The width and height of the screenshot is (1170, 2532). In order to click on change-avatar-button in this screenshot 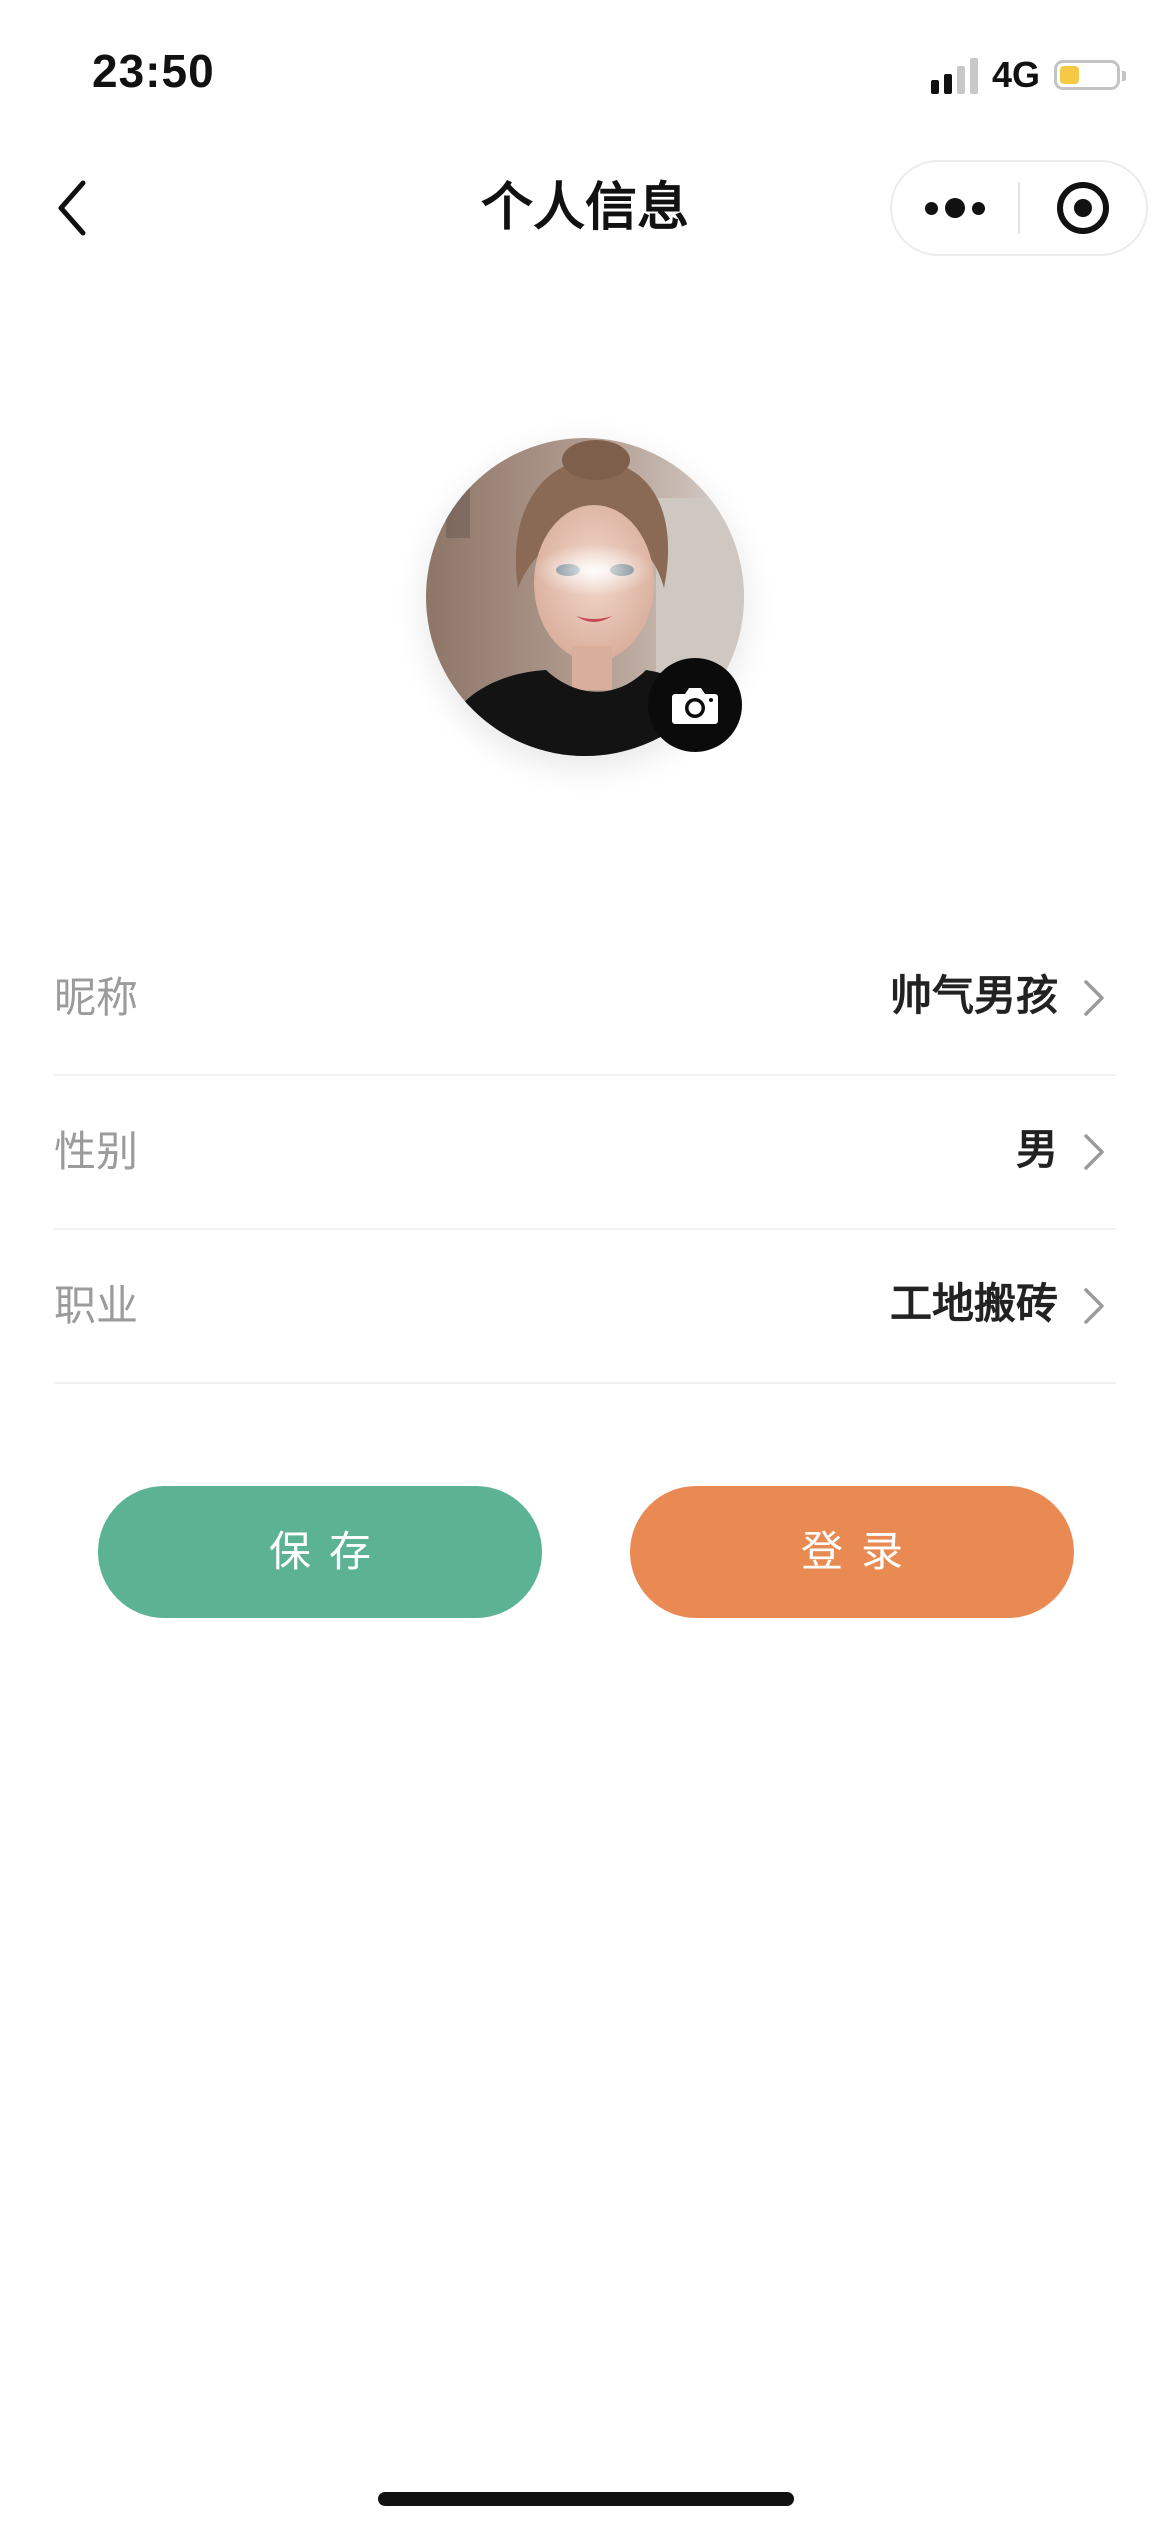, I will do `click(695, 705)`.